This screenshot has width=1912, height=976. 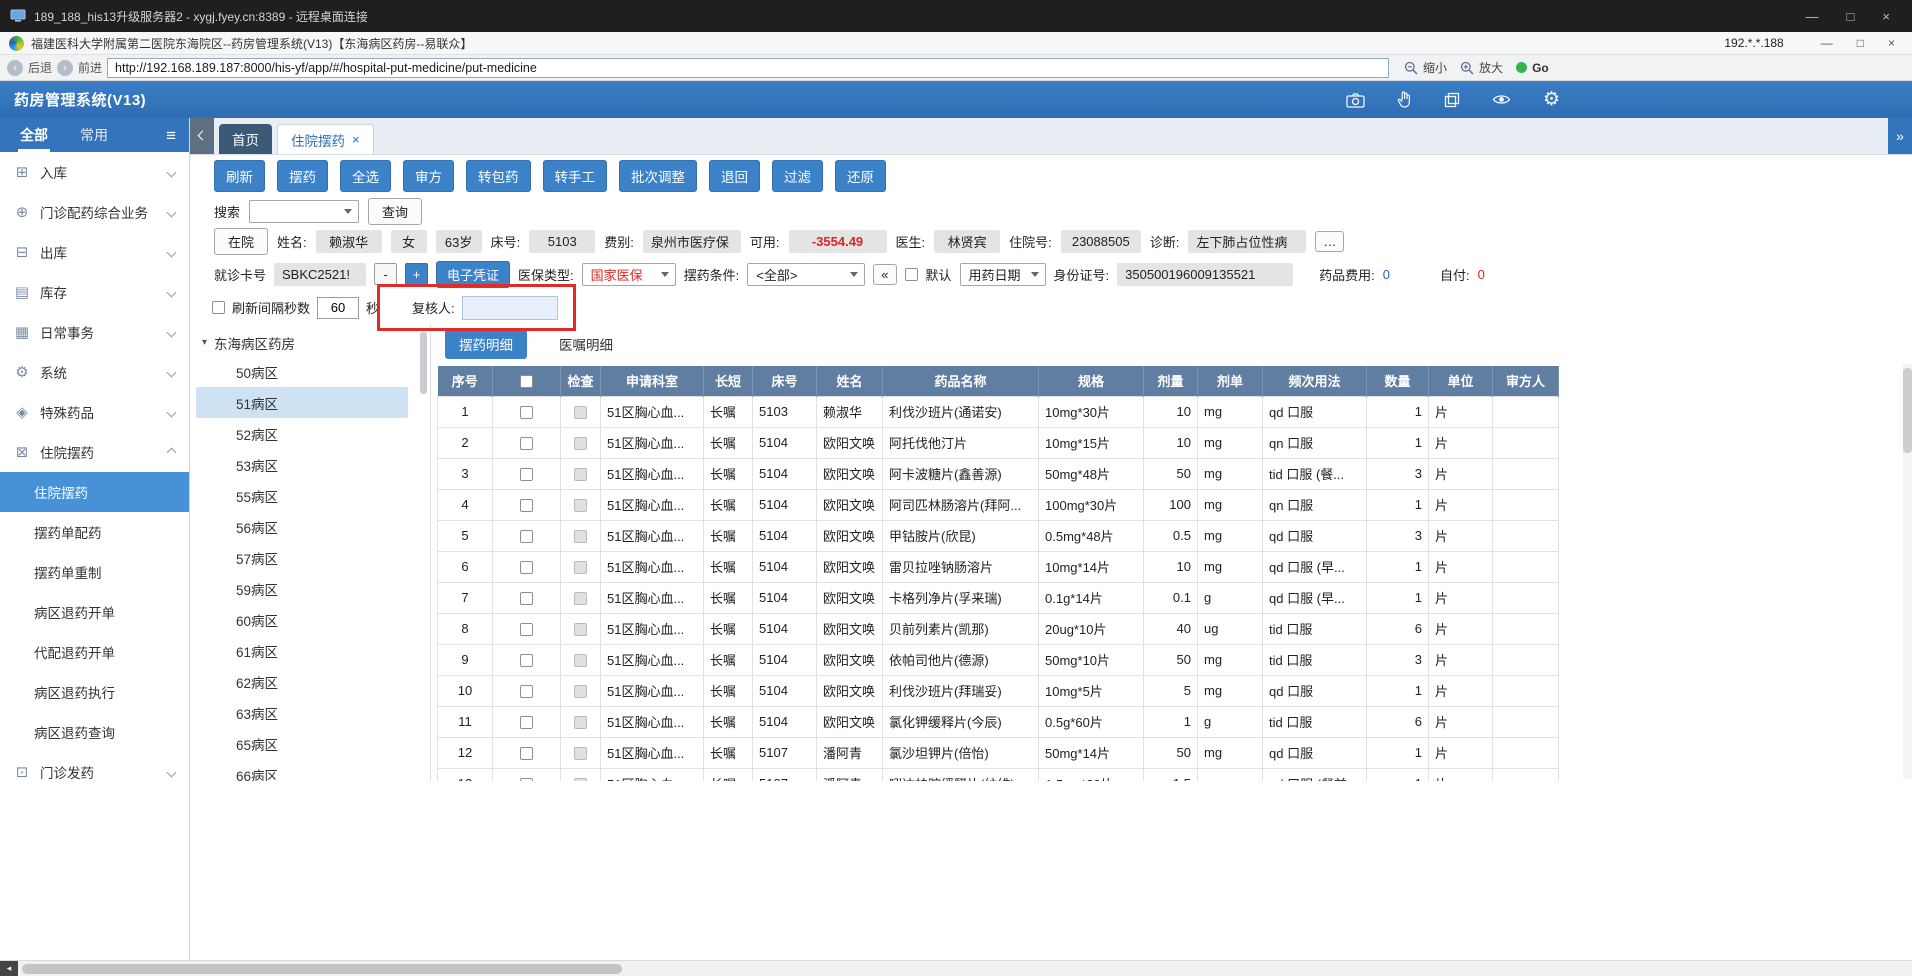 What do you see at coordinates (658, 176) in the screenshot?
I see `toolbar-button: 批次调整` at bounding box center [658, 176].